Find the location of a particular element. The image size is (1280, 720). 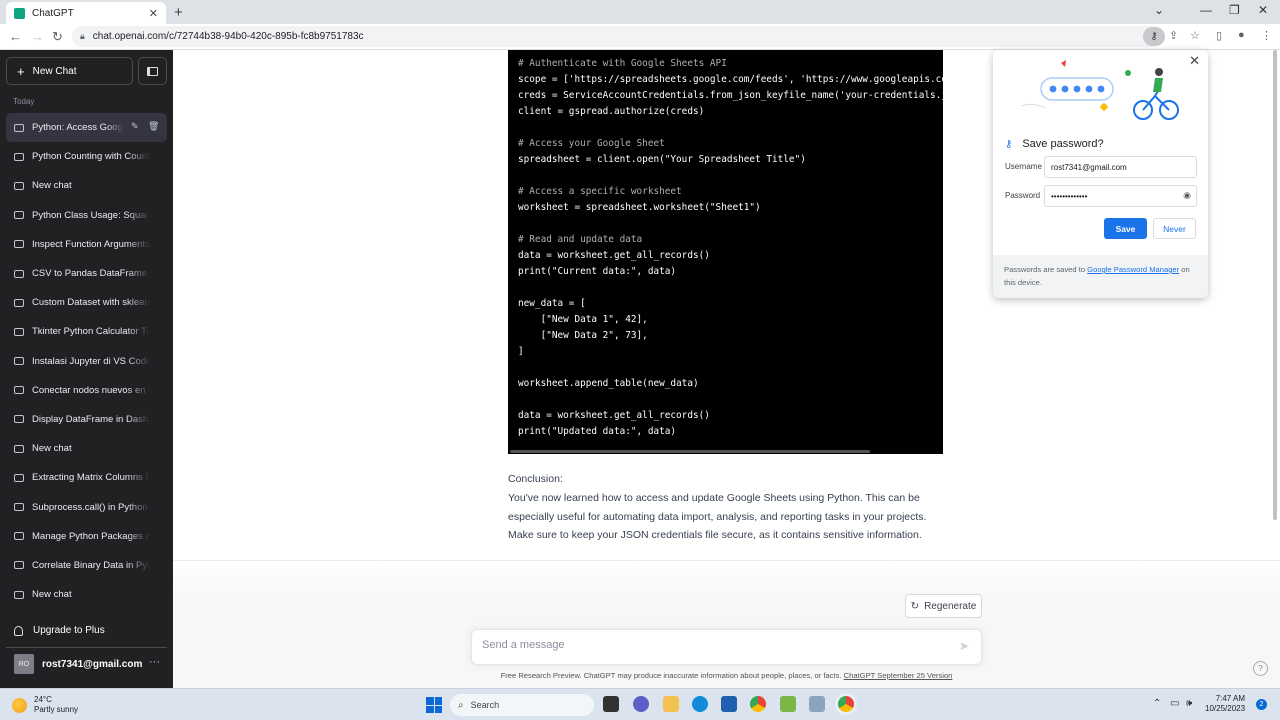

share-icon: ⇪ is located at coordinates (1173, 35).